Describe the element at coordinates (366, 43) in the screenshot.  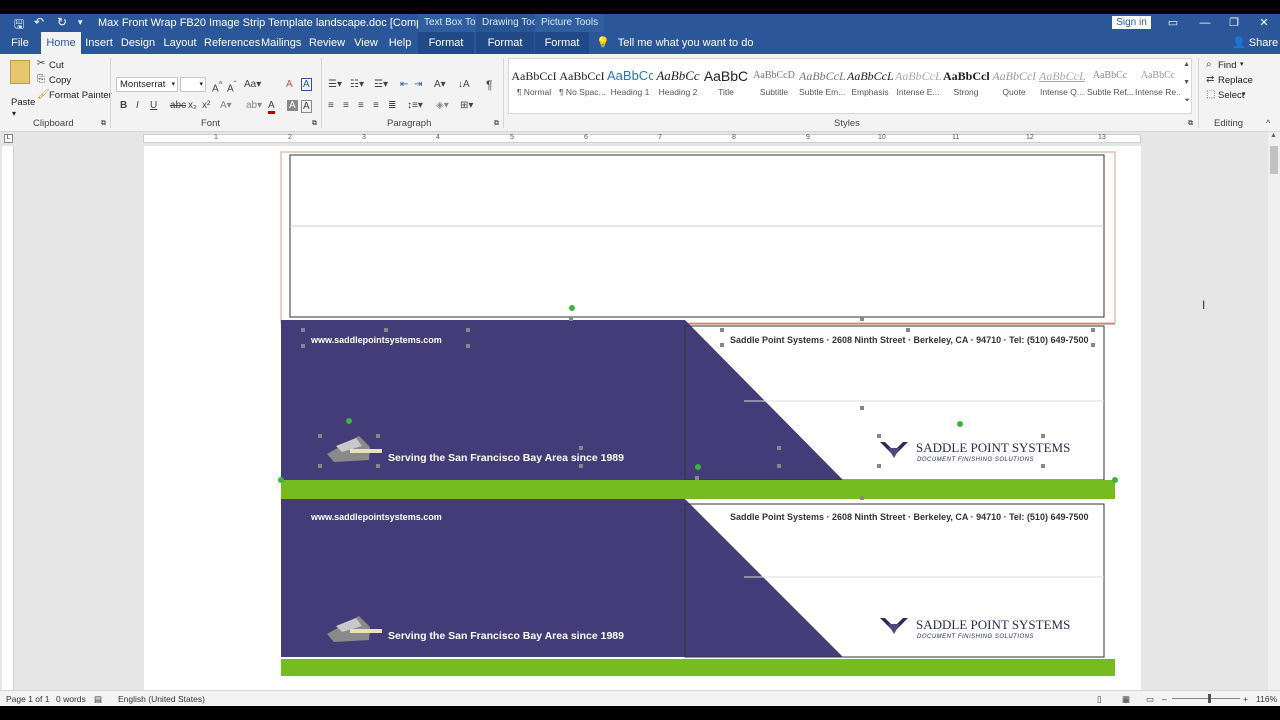
I see `tab-view: View` at that location.